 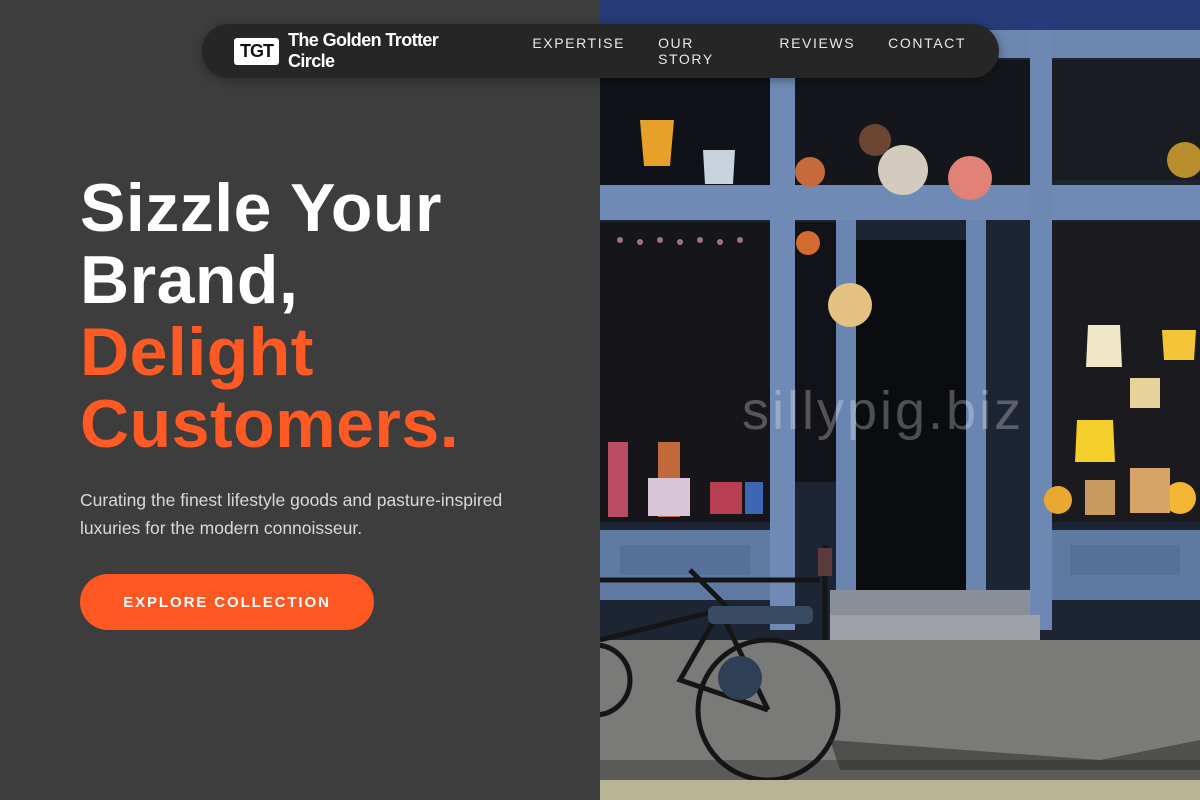 What do you see at coordinates (702, 51) in the screenshot?
I see `nav-link-our-story: OUR STORY` at bounding box center [702, 51].